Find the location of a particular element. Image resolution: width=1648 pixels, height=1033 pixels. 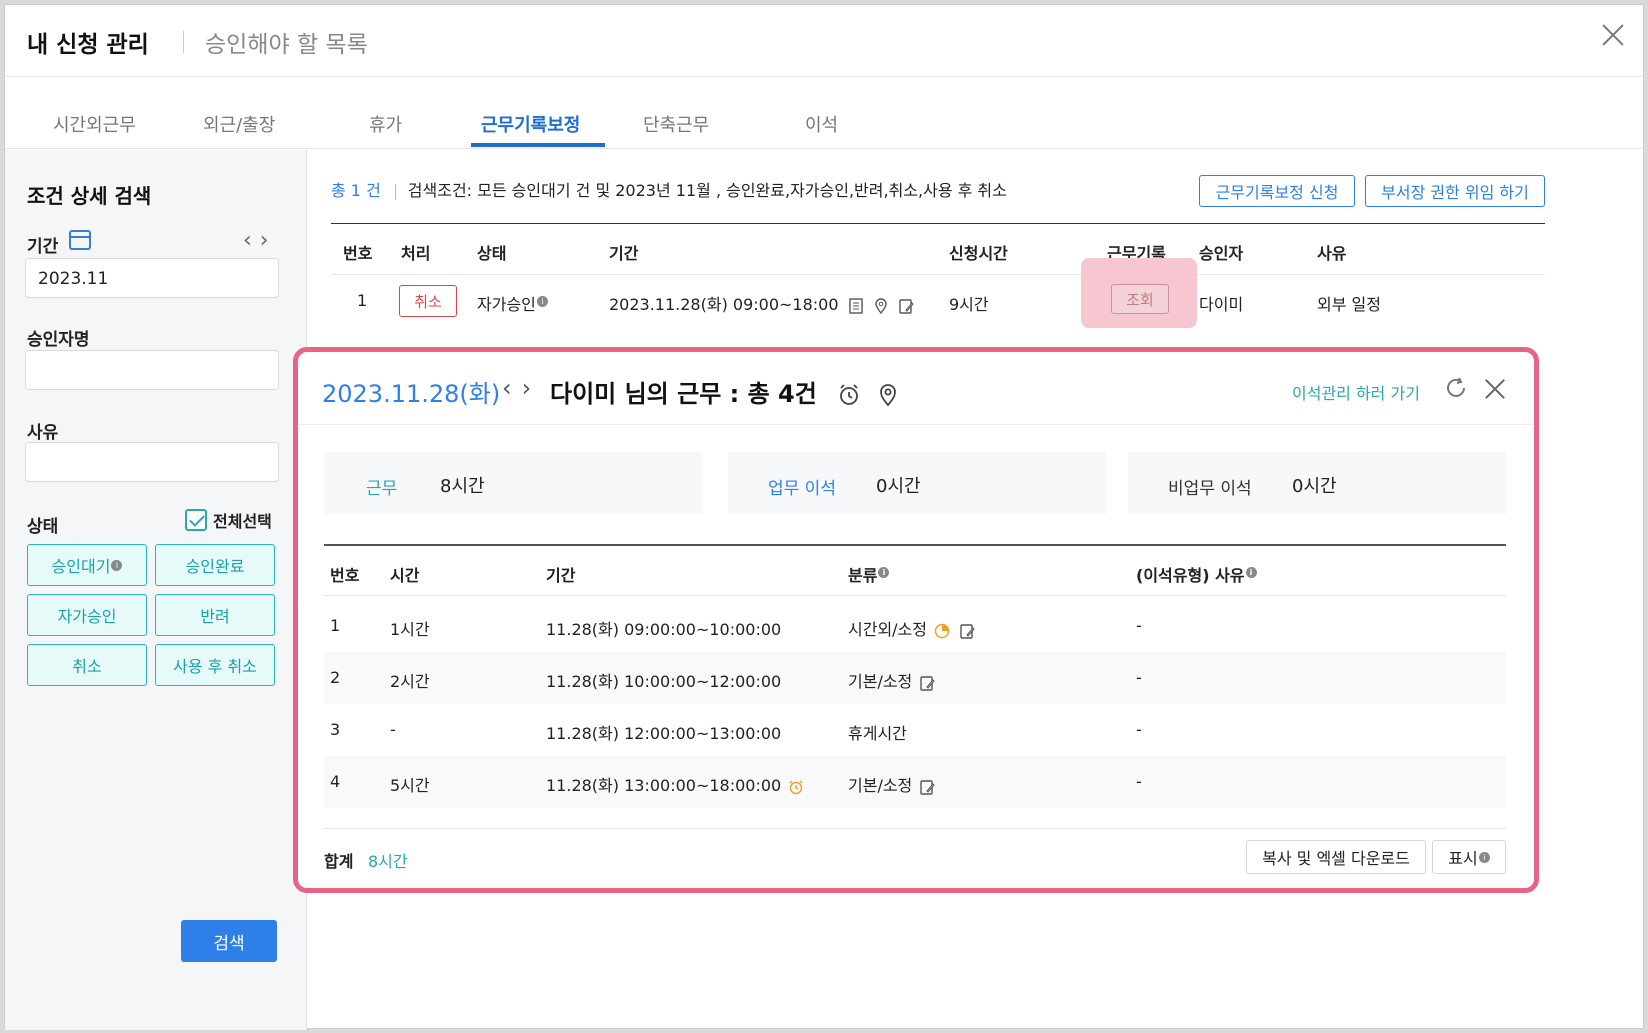

popup-title-text: 다이미 님의 근무 : 총 4건 is located at coordinates (683, 394).